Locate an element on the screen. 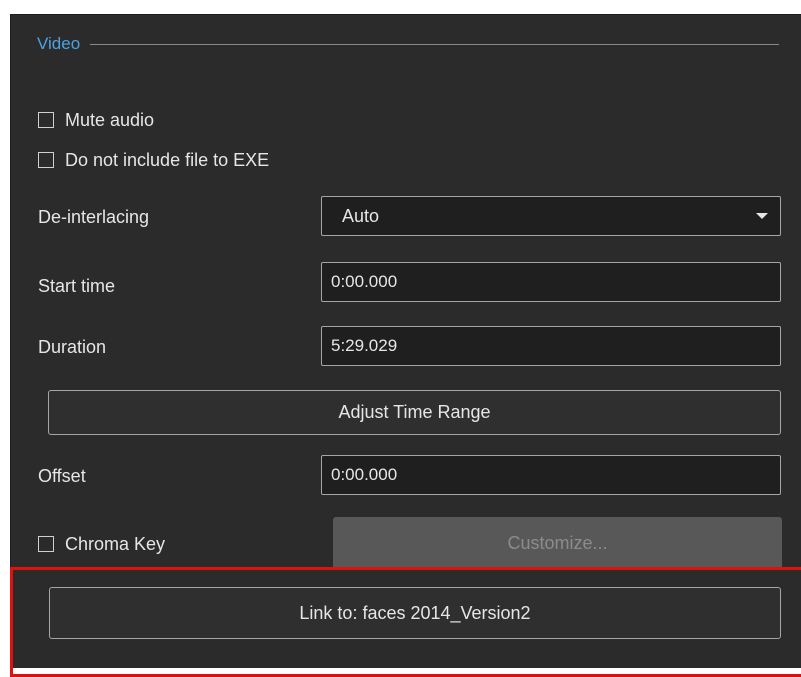  chevron-down-icon is located at coordinates (762, 216).